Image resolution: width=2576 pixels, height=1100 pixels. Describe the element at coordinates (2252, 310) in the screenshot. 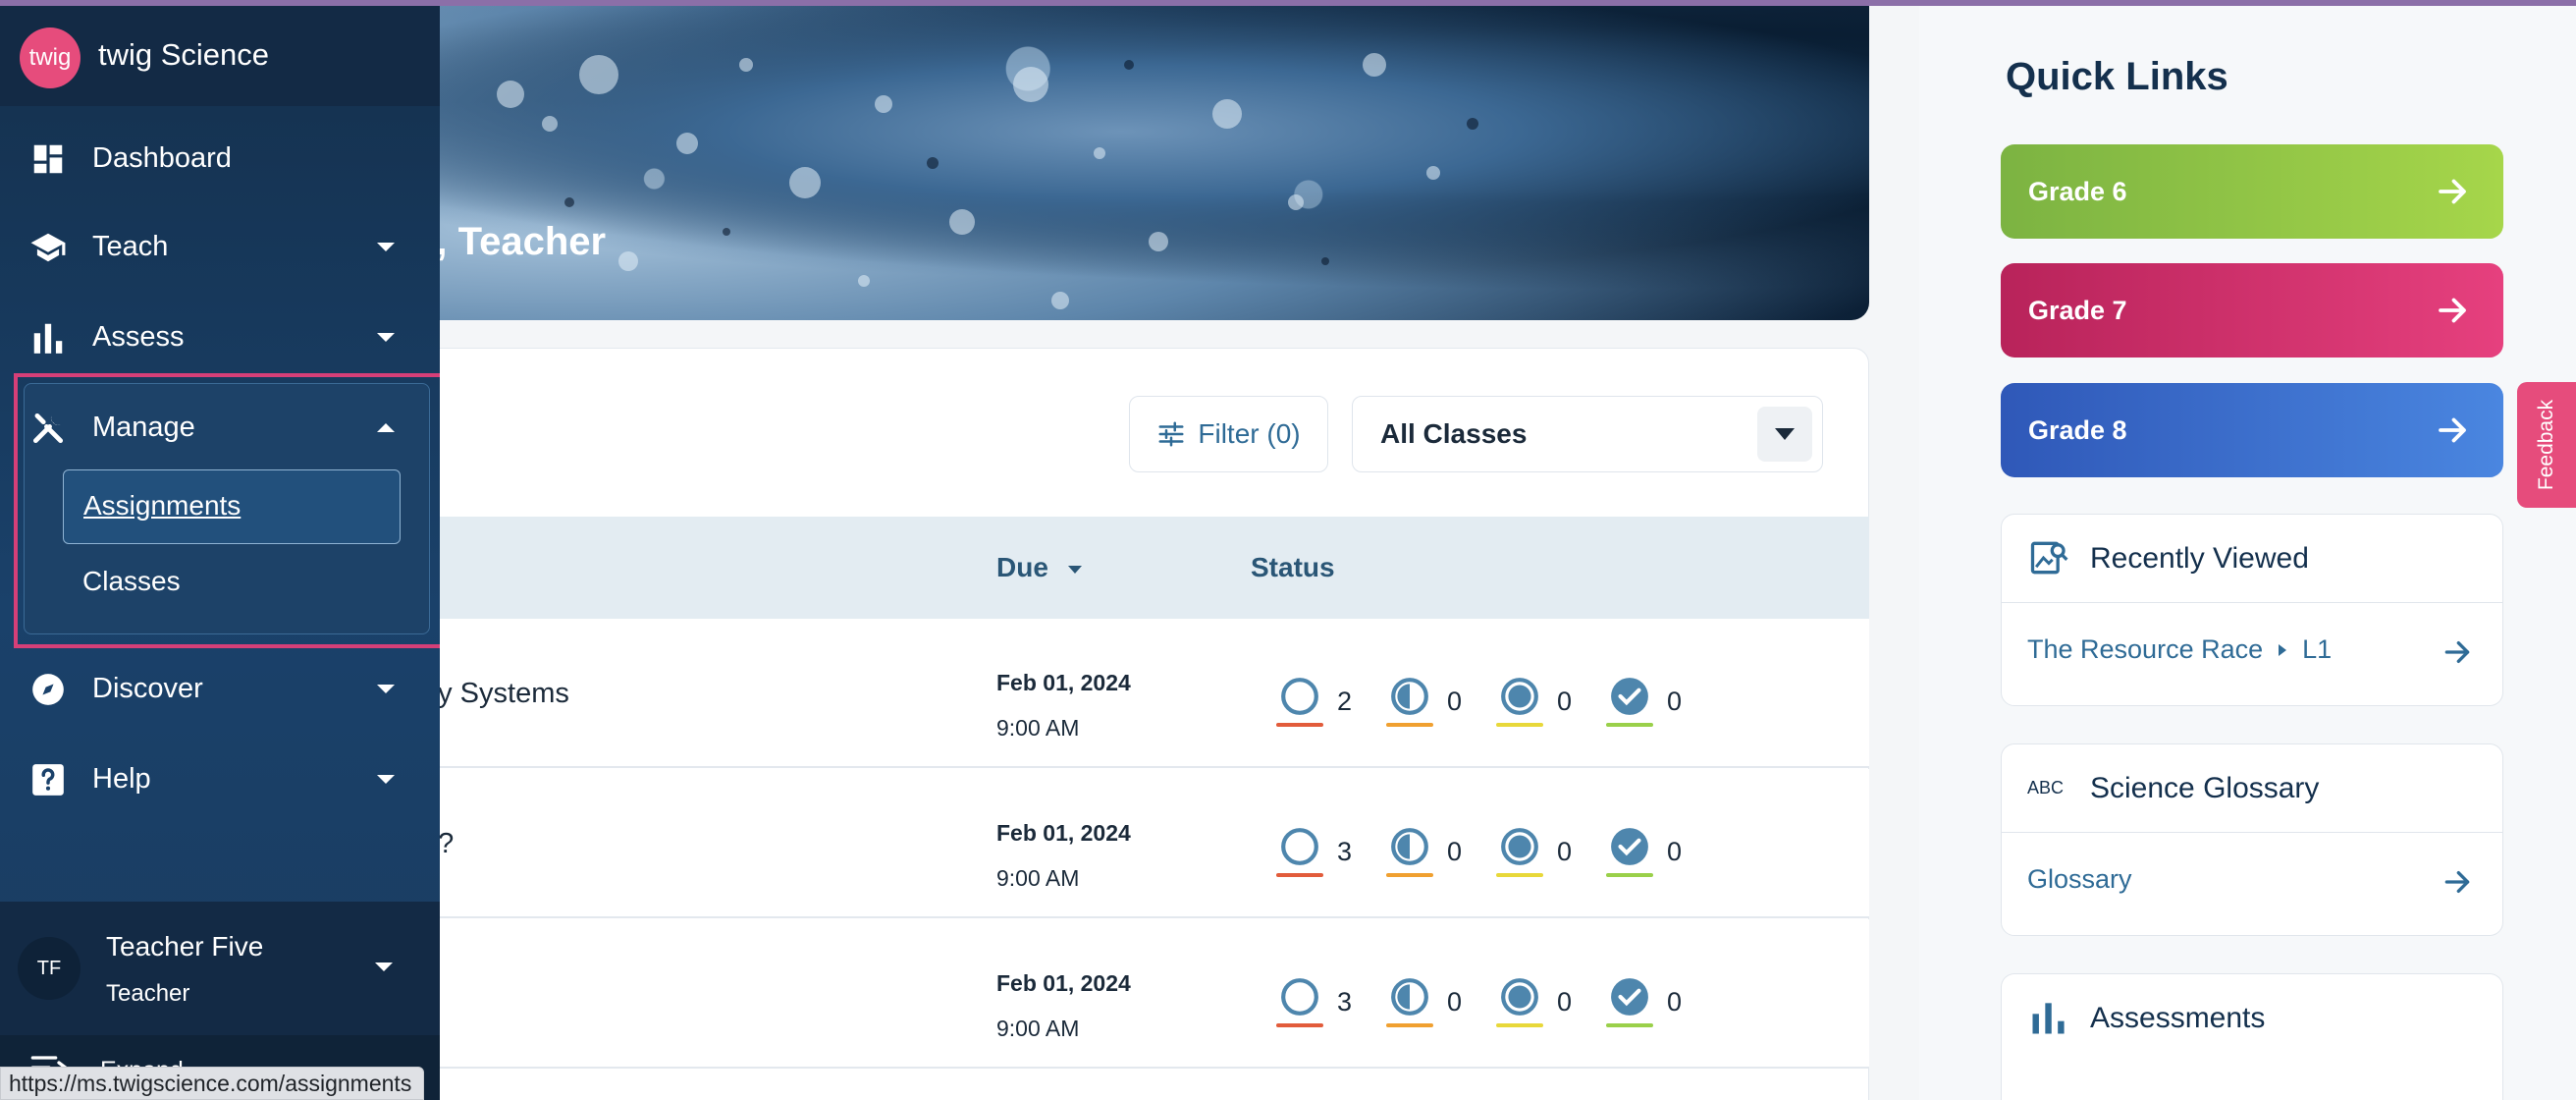

I see `grade-7-link: Grade 7` at that location.